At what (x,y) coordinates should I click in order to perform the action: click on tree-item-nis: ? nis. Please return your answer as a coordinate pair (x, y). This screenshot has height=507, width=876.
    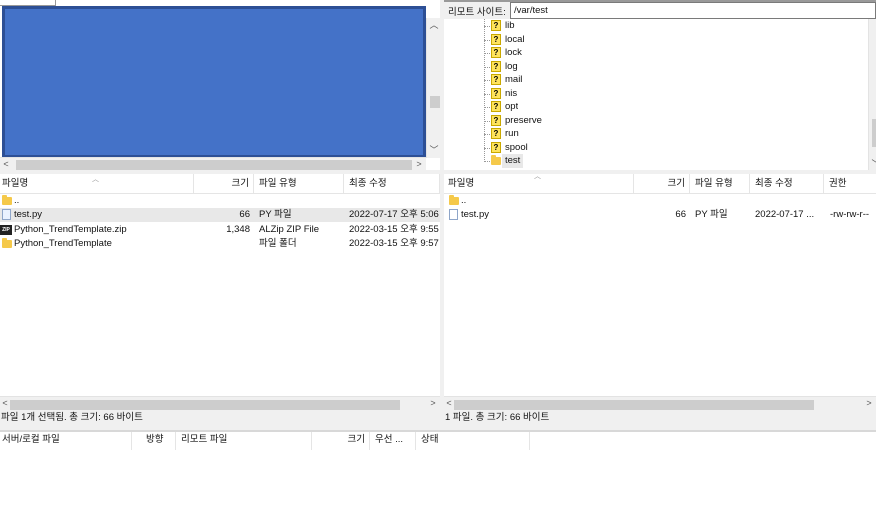
    Looking at the image, I should click on (654, 94).